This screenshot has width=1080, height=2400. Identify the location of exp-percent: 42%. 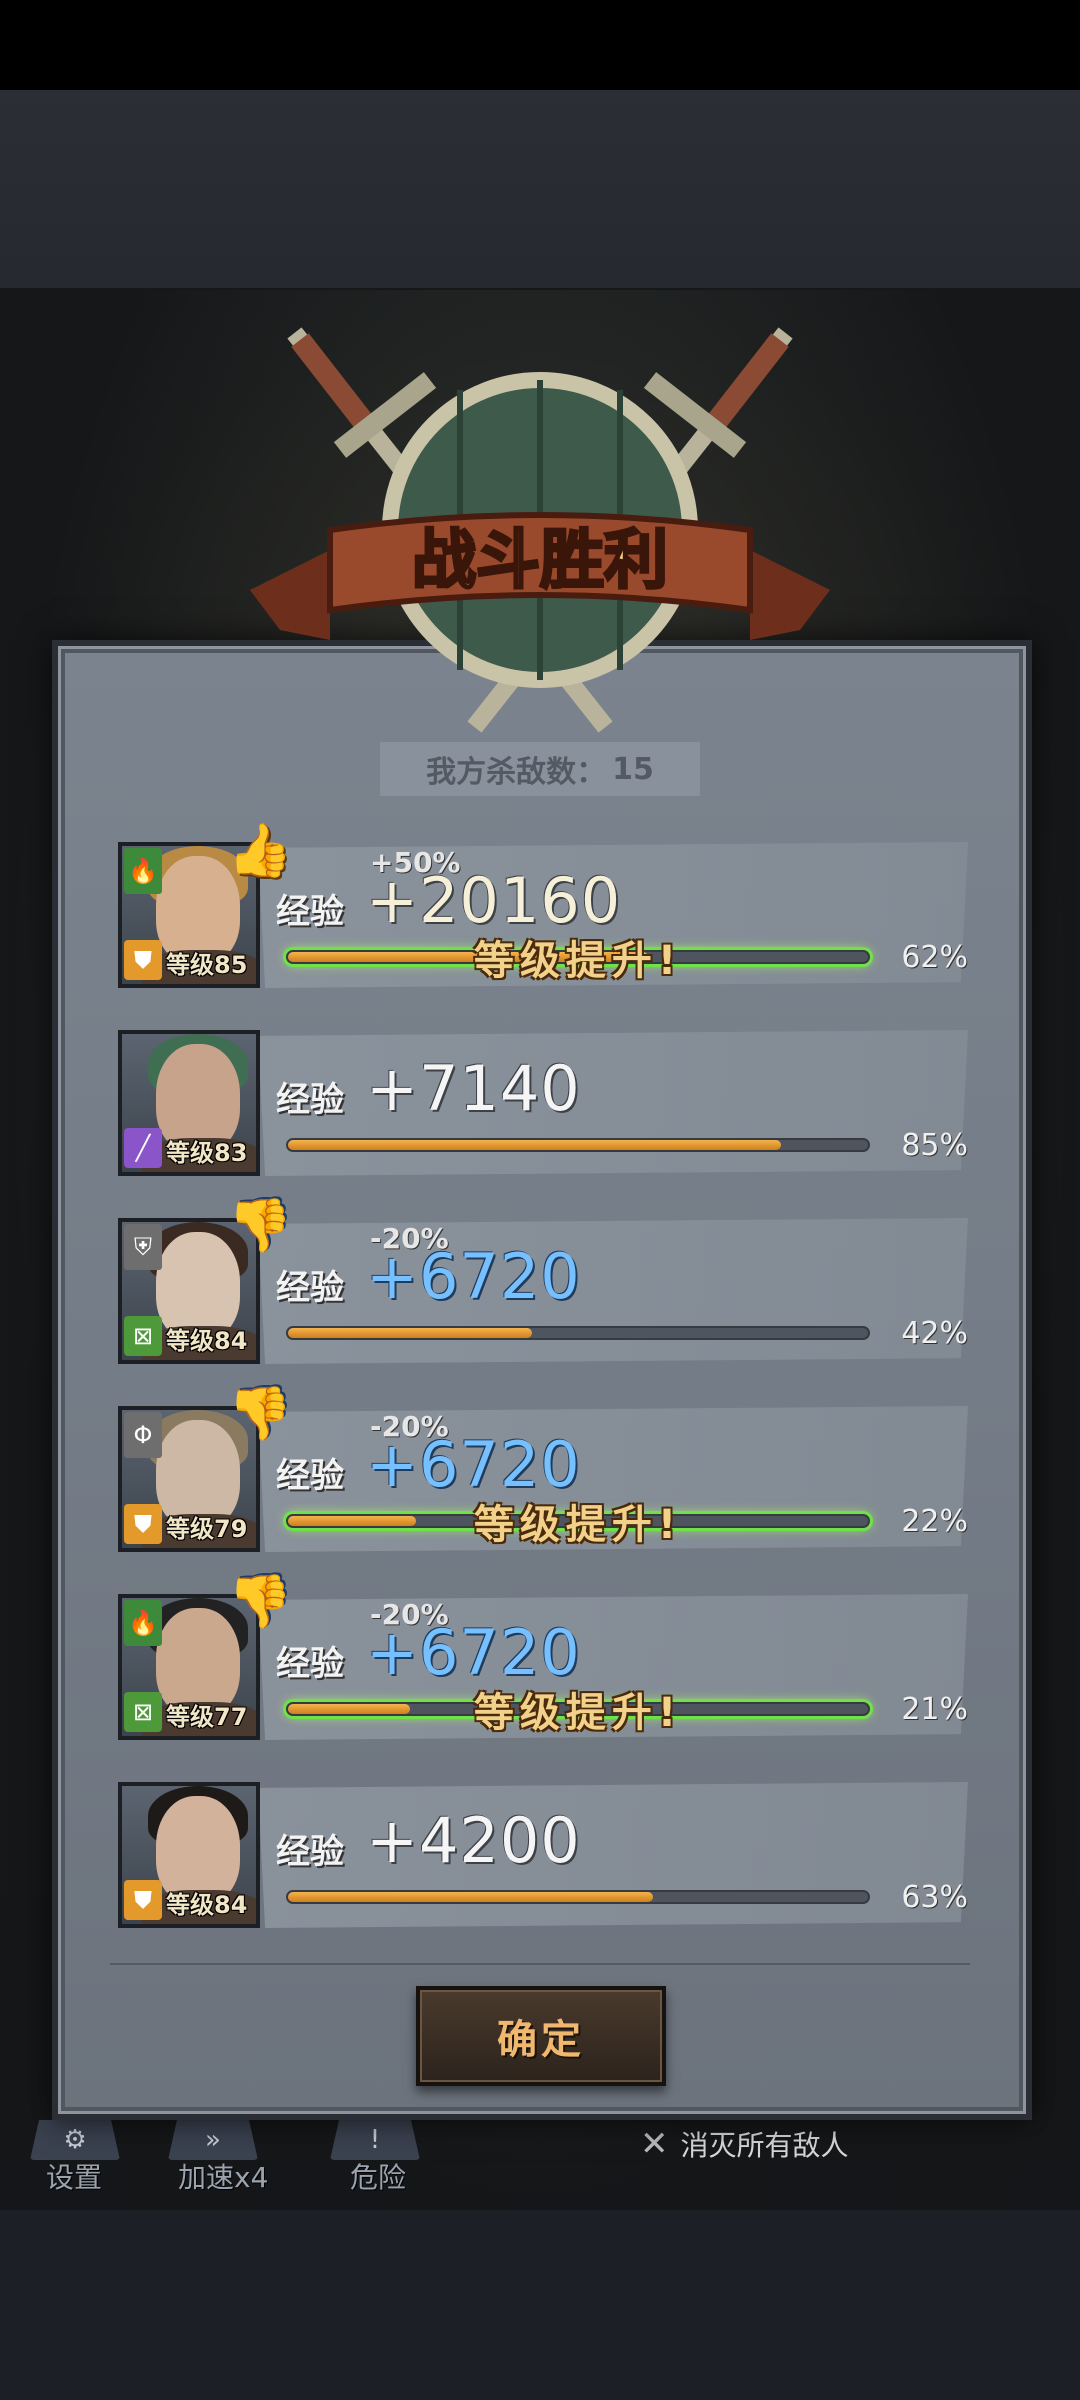
(934, 1333).